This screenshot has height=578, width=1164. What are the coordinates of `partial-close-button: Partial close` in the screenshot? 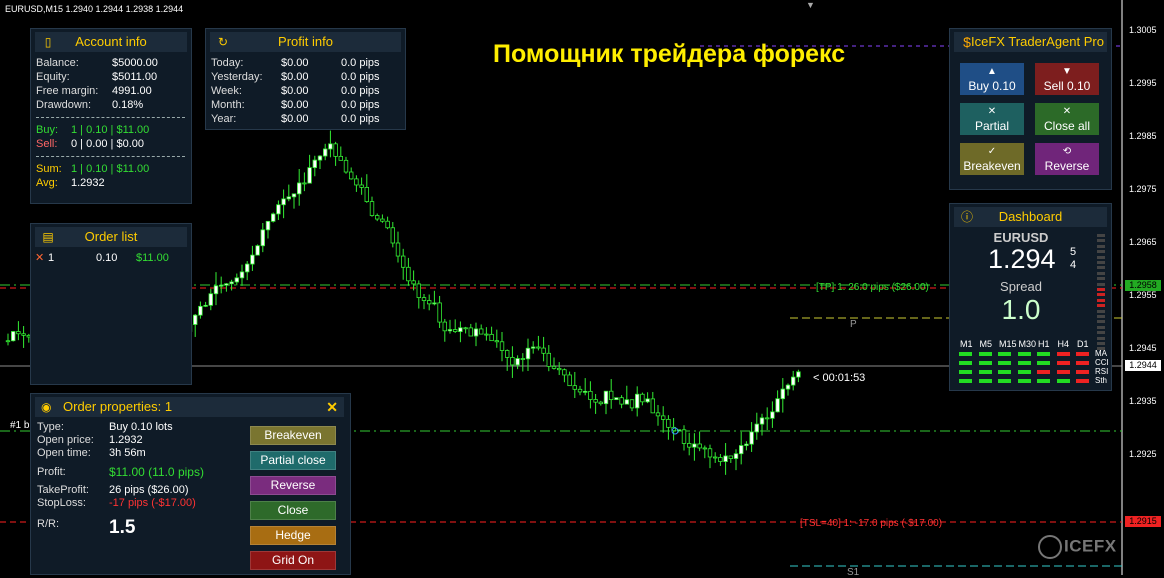 It's located at (293, 460).